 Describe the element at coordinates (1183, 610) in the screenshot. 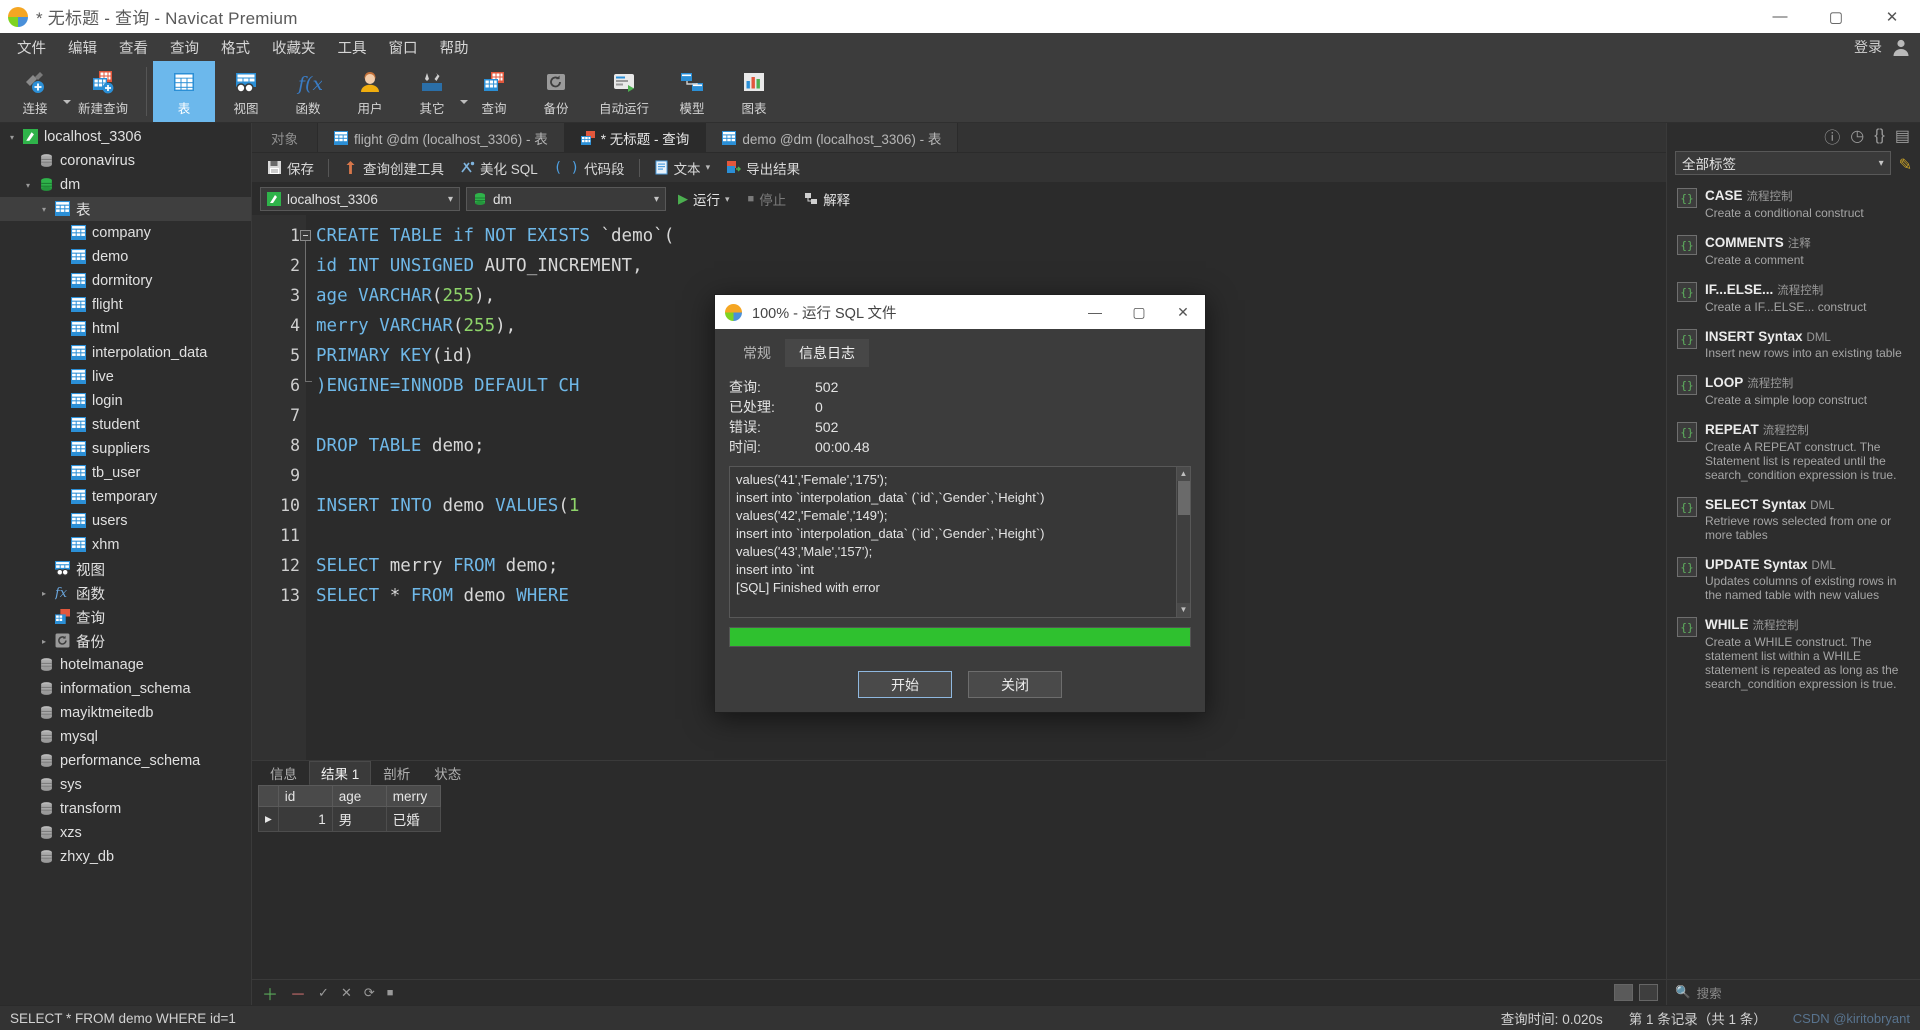

I see `scroll-down-icon: ▼` at that location.